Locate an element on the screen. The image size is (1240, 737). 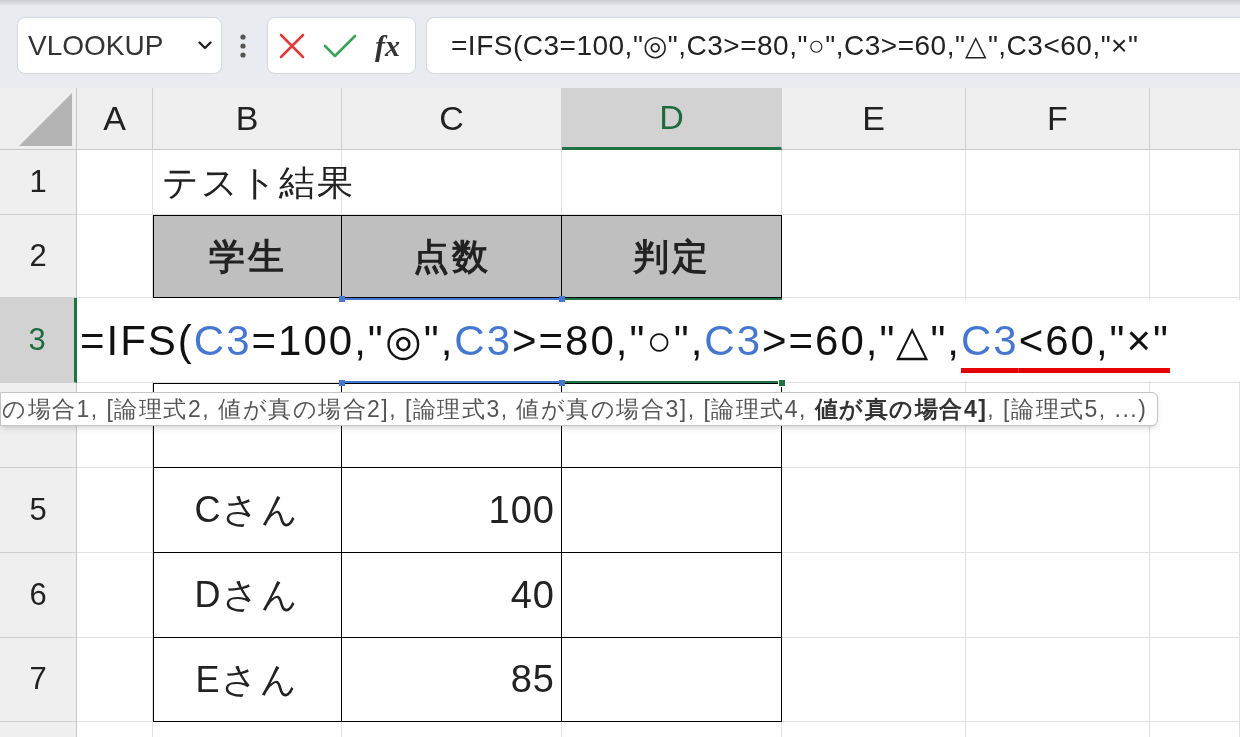
table-header-cell: 学生 is located at coordinates (247, 256).